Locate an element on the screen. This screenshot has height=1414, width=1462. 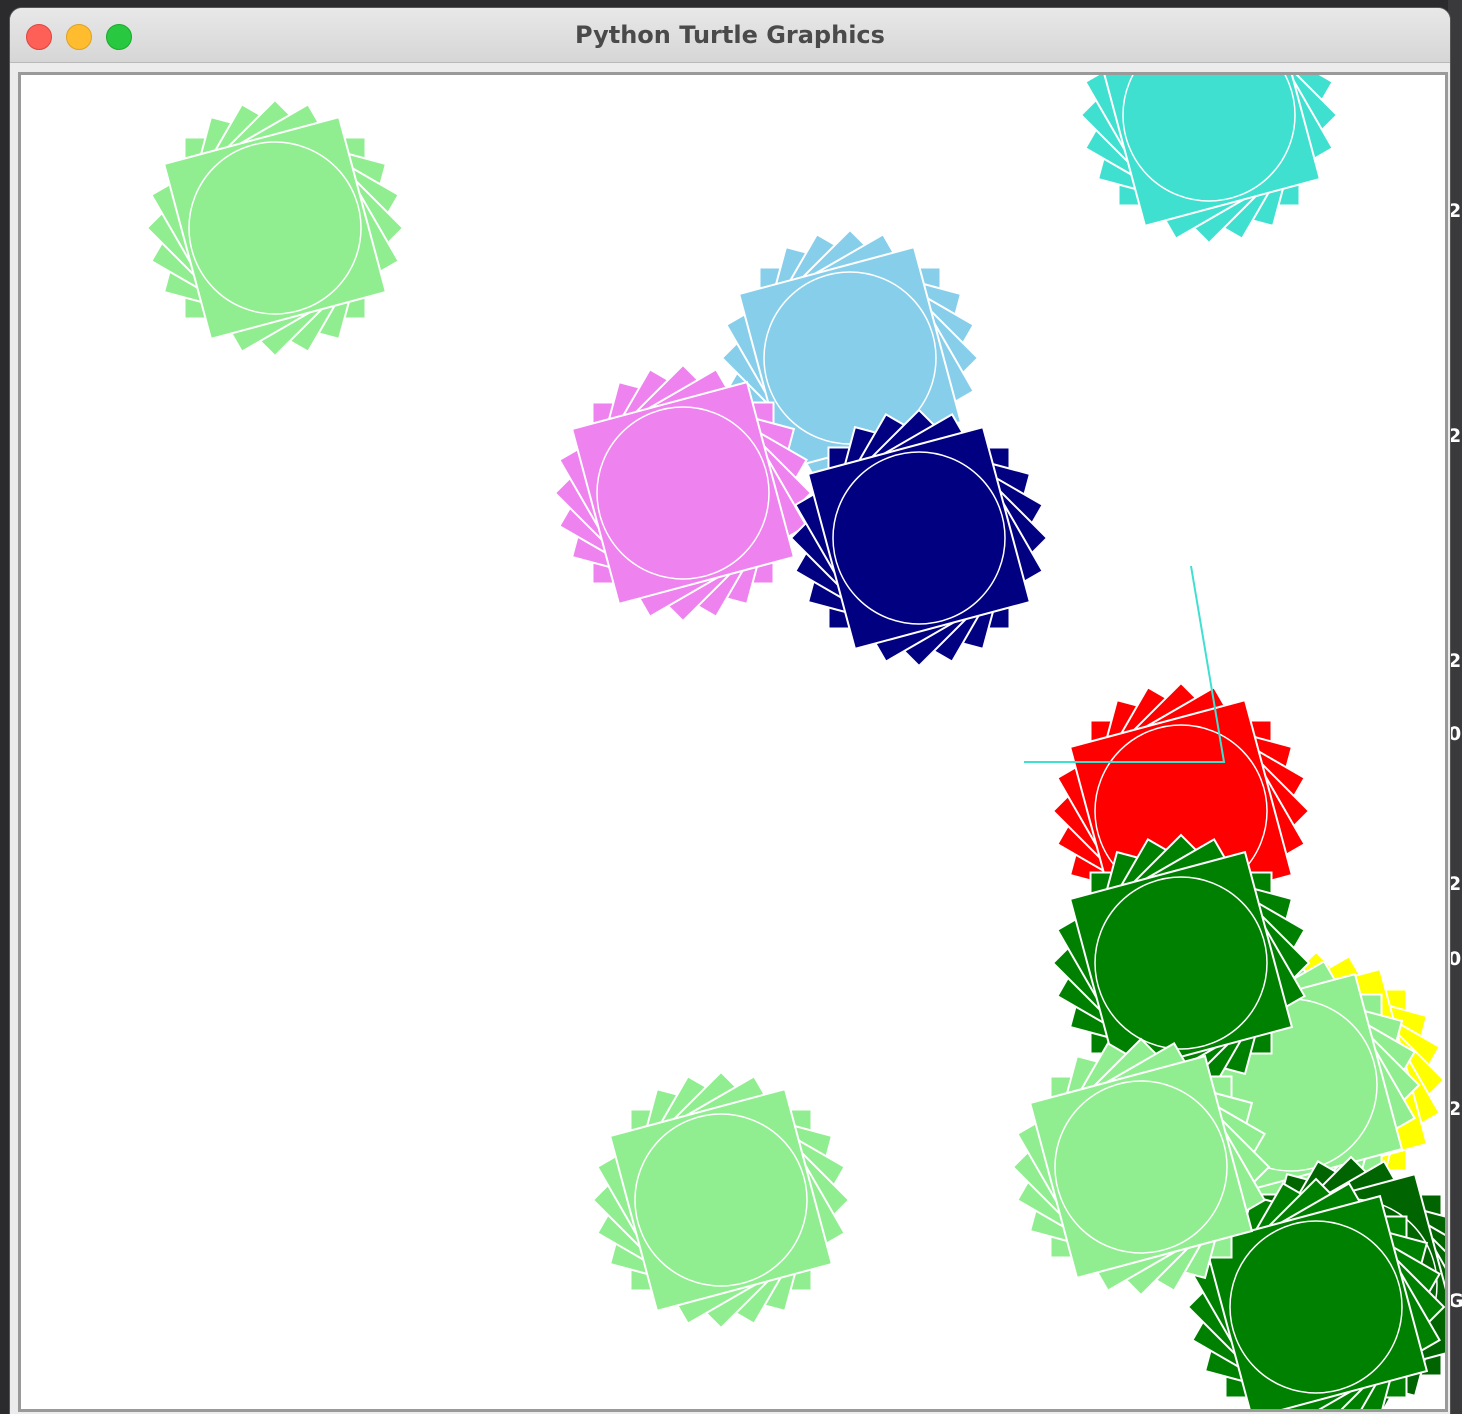
star-shape-violet is located at coordinates (683, 493).